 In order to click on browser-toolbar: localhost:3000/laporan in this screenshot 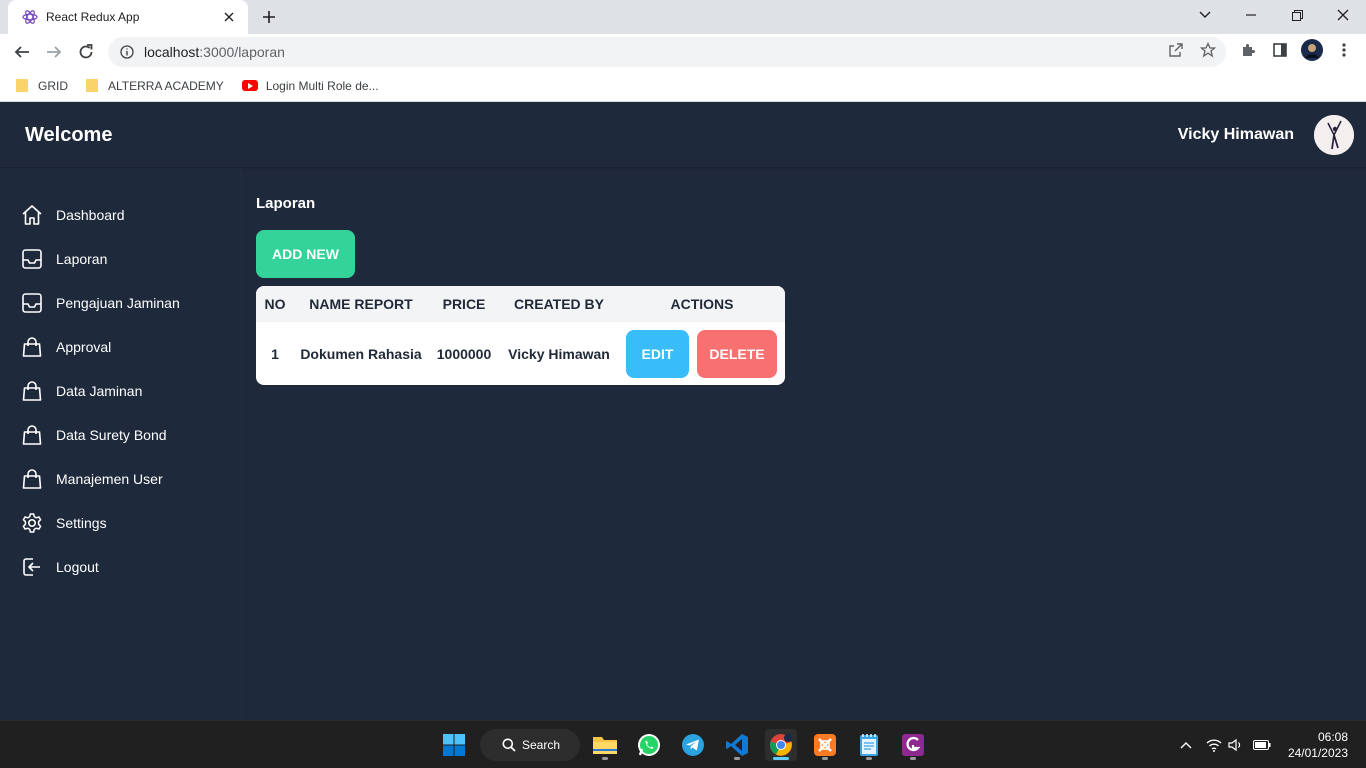, I will do `click(683, 52)`.